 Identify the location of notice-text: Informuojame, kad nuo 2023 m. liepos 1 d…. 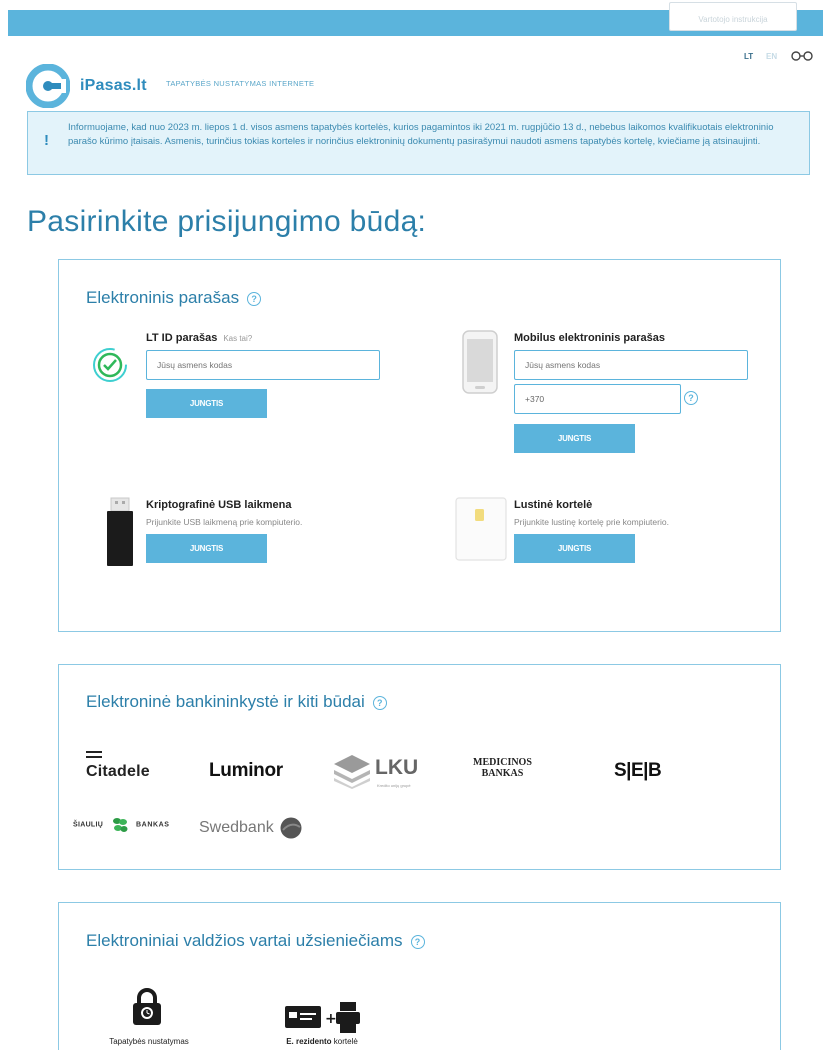
(421, 134).